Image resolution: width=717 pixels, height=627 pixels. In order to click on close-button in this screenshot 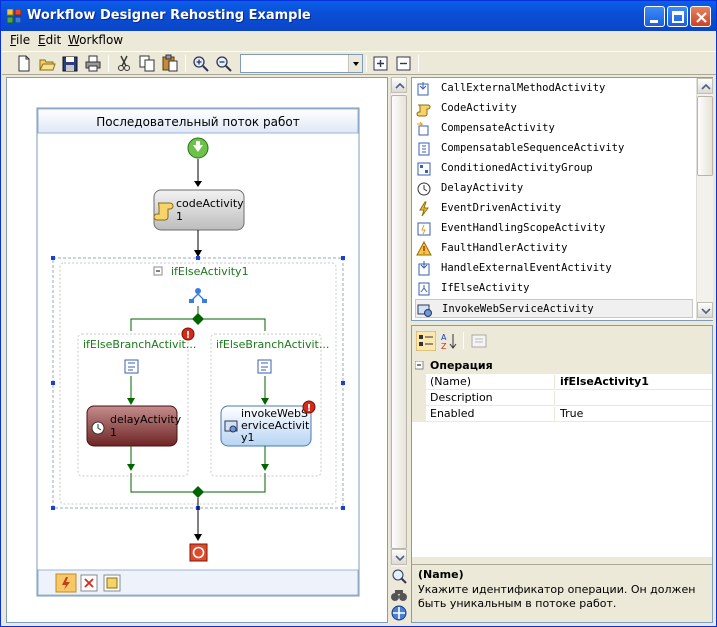, I will do `click(700, 16)`.